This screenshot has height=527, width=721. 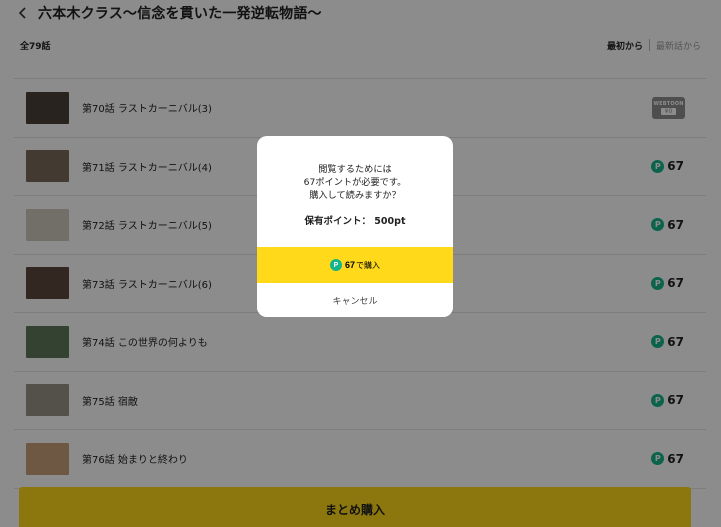 I want to click on dialog-message: 閲覧するためには 67ポイントが必要です。 購入して読みますか？, so click(x=355, y=182).